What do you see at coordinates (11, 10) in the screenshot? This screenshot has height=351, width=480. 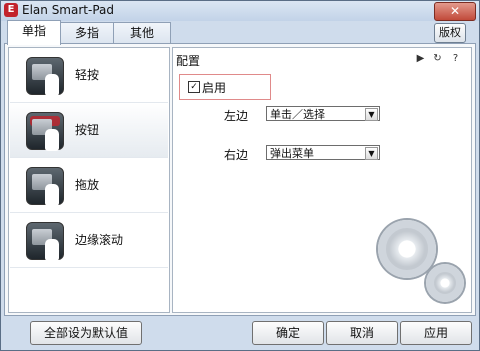 I see `app-icon: E` at bounding box center [11, 10].